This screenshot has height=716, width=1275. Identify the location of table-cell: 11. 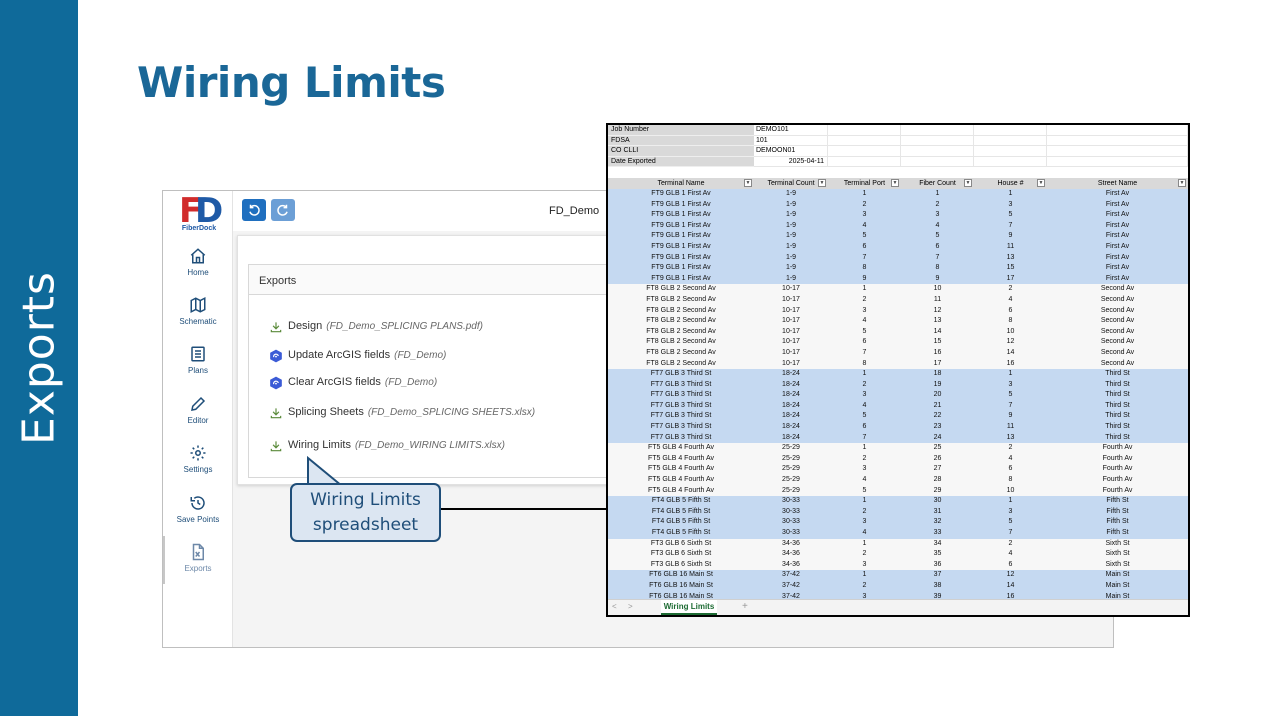
(1010, 427).